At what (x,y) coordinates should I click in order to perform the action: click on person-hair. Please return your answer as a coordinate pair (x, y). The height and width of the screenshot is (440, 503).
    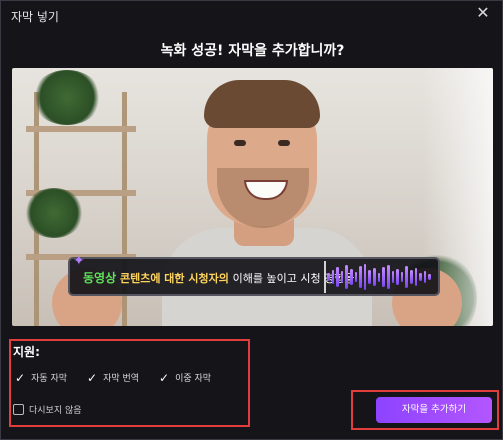
    Looking at the image, I should click on (262, 104).